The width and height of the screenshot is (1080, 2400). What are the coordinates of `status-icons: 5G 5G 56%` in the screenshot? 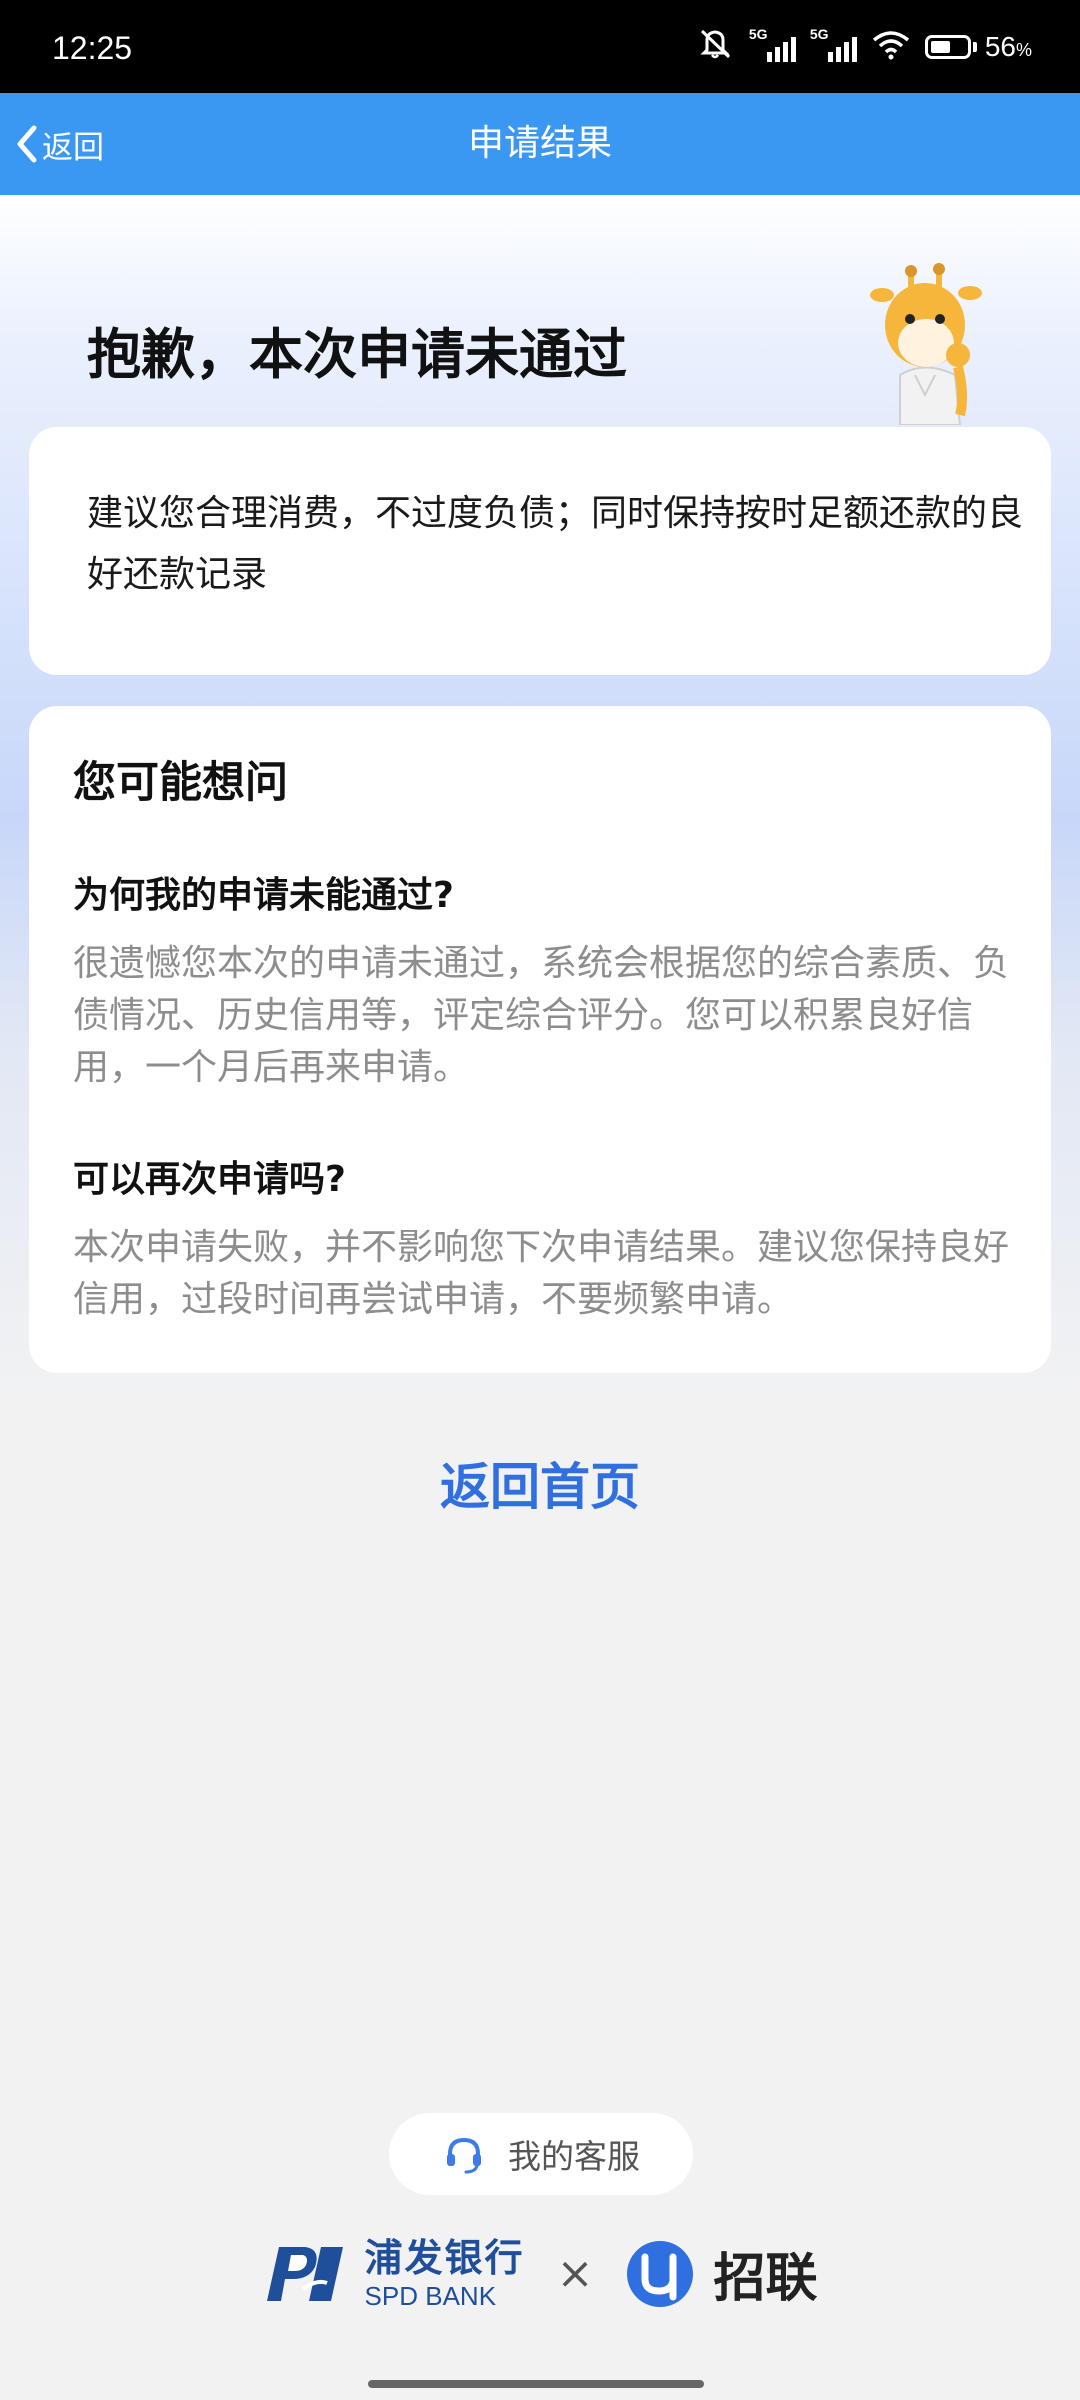 It's located at (865, 45).